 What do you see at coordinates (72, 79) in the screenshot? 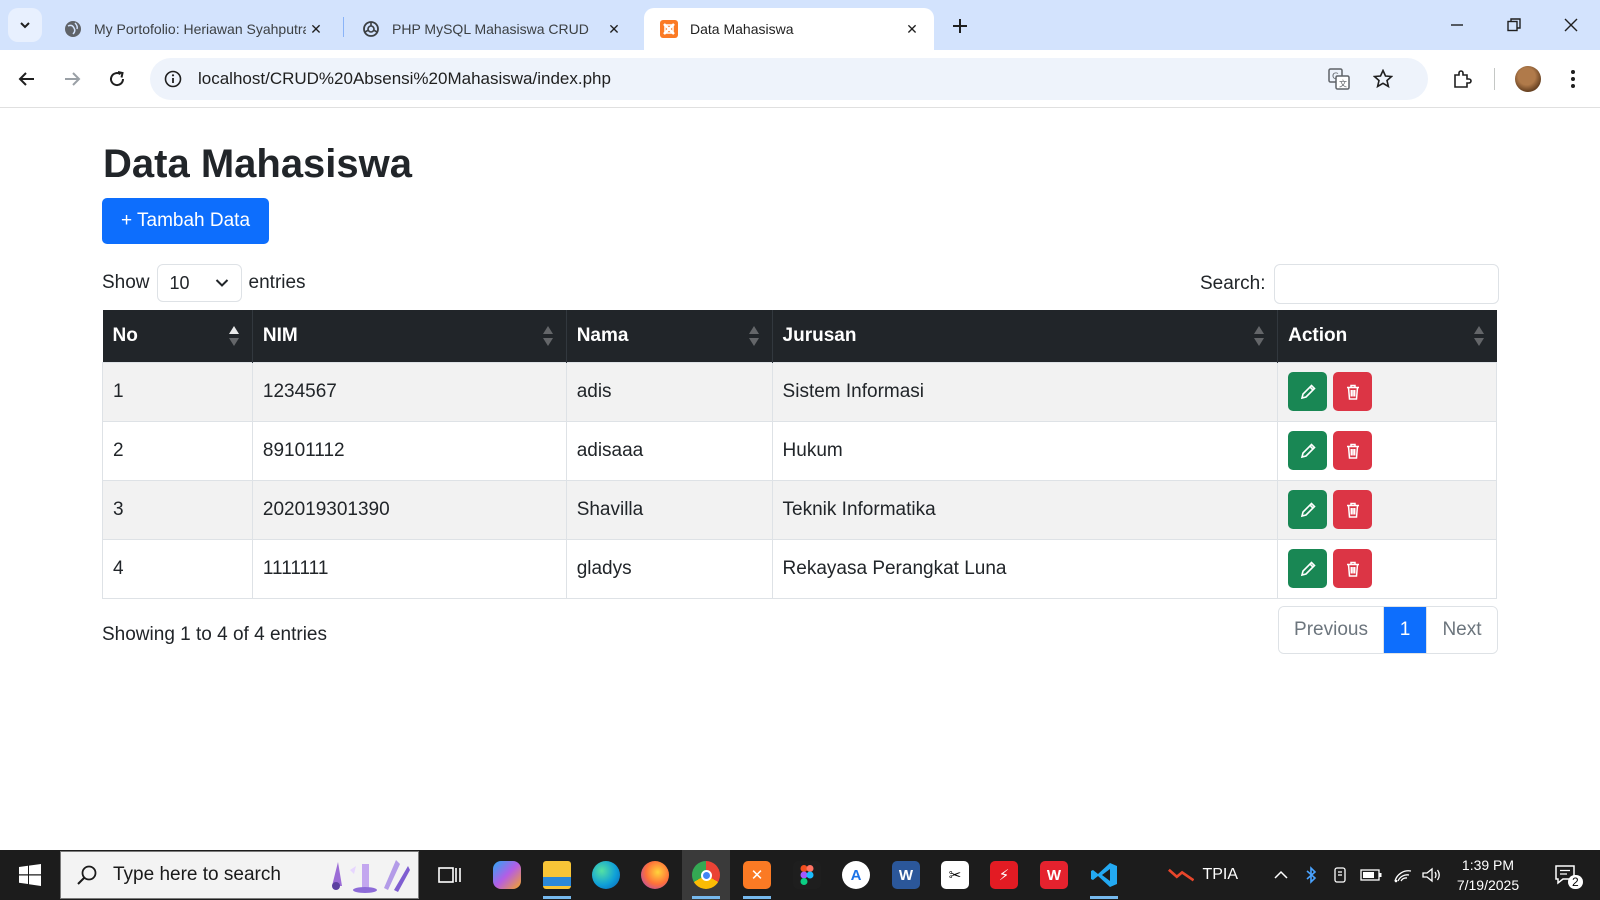
I see `forward-button` at bounding box center [72, 79].